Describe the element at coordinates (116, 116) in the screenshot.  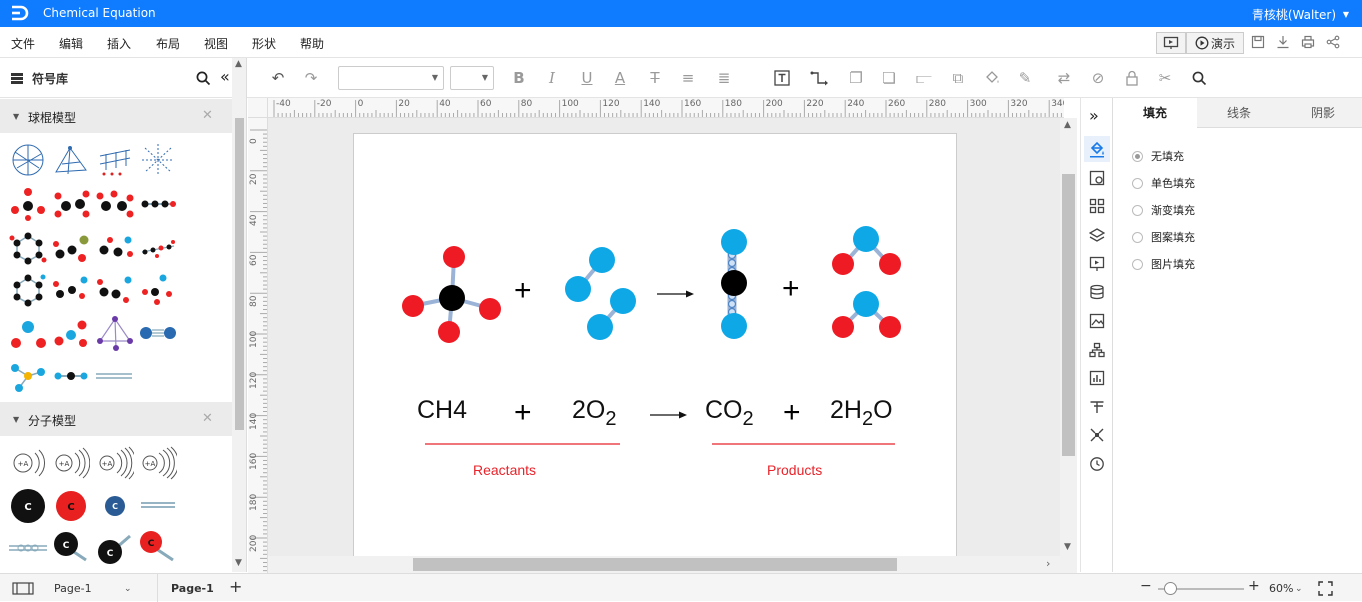
I see `category-ball-stick: ▼ 球棍模型 ✕` at that location.